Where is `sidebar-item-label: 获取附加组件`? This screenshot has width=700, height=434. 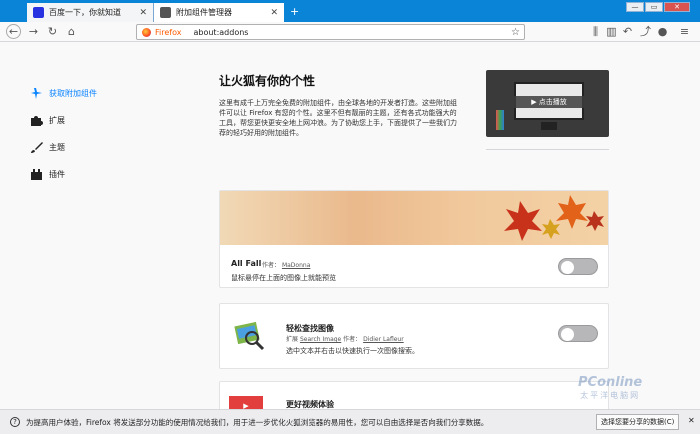
sidebar-item-label: 获取附加组件 is located at coordinates (73, 93).